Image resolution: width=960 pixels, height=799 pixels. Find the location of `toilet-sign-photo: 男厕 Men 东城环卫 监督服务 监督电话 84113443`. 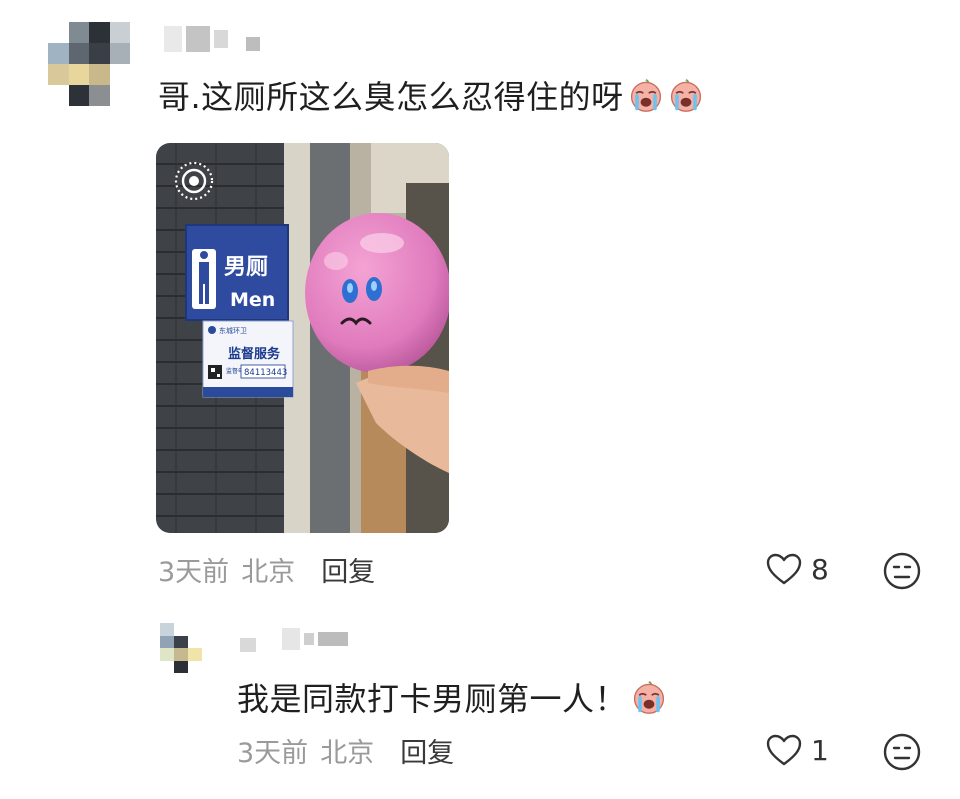

toilet-sign-photo: 男厕 Men 东城环卫 监督服务 监督电话 84113443 is located at coordinates (302, 338).